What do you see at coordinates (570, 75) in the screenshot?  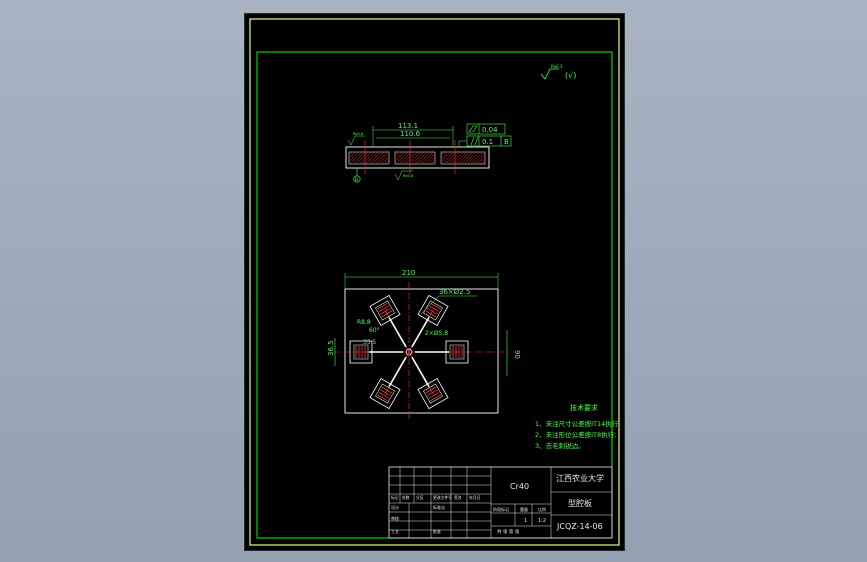 I see `roughness-note-text: (√)` at bounding box center [570, 75].